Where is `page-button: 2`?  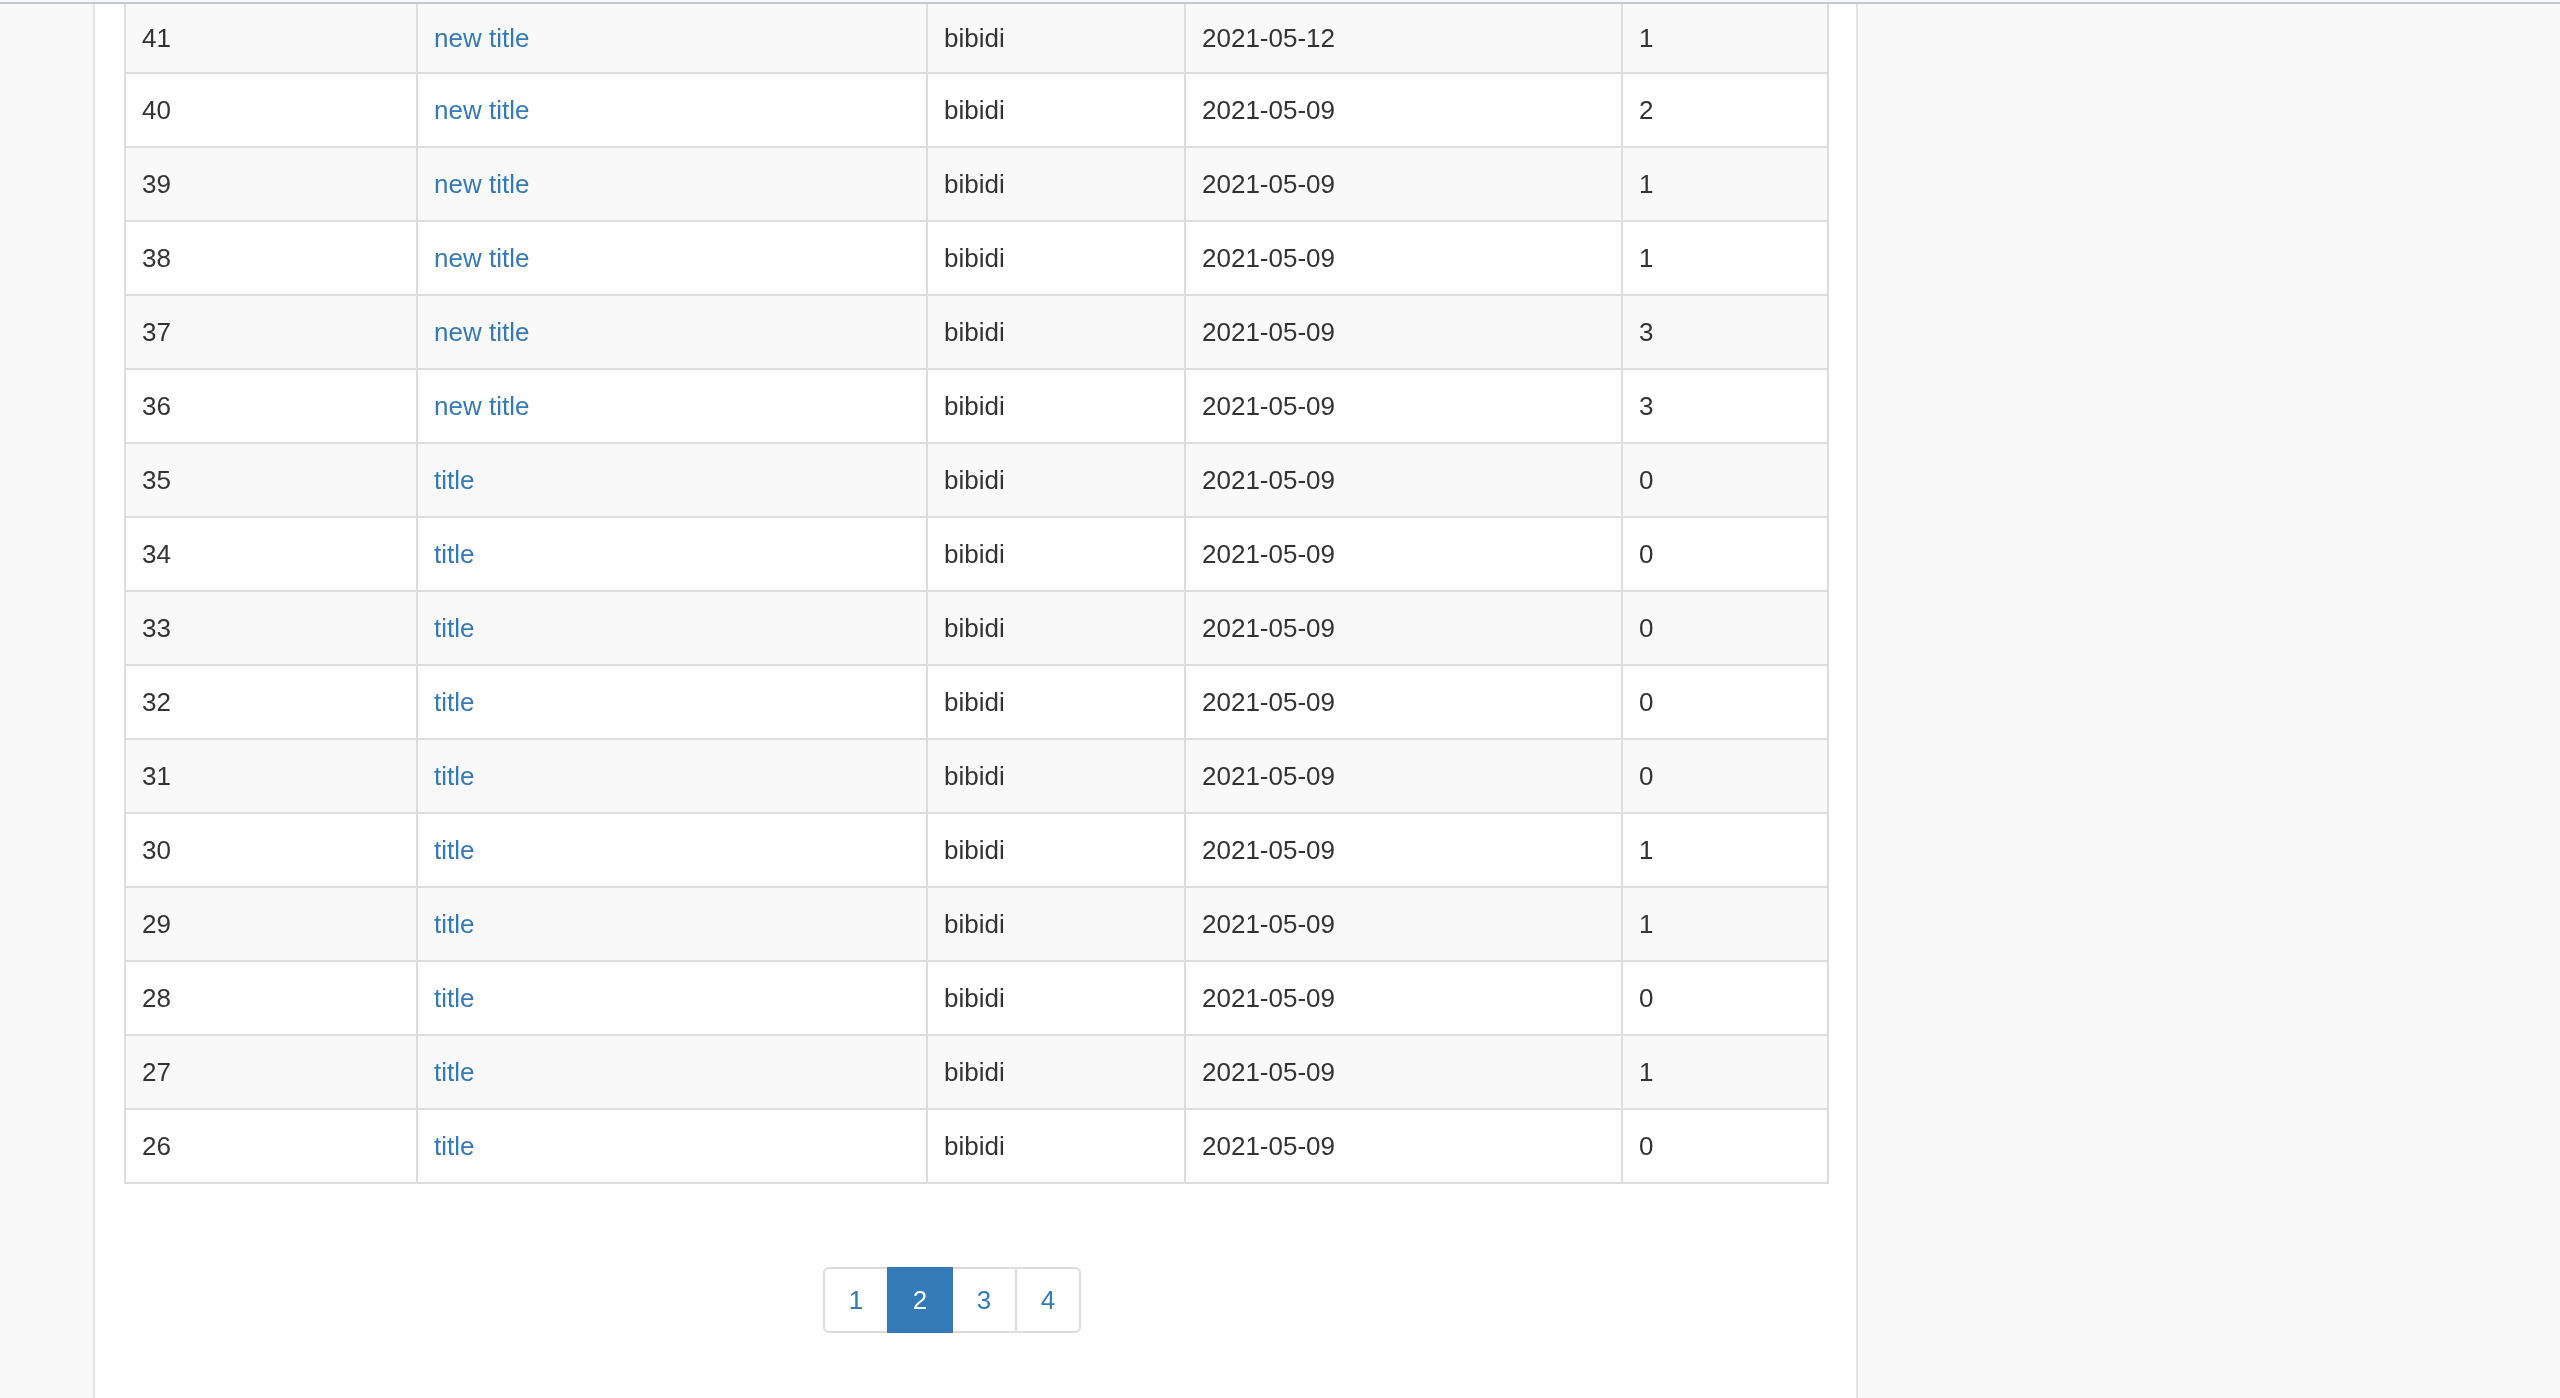 page-button: 2 is located at coordinates (920, 1300).